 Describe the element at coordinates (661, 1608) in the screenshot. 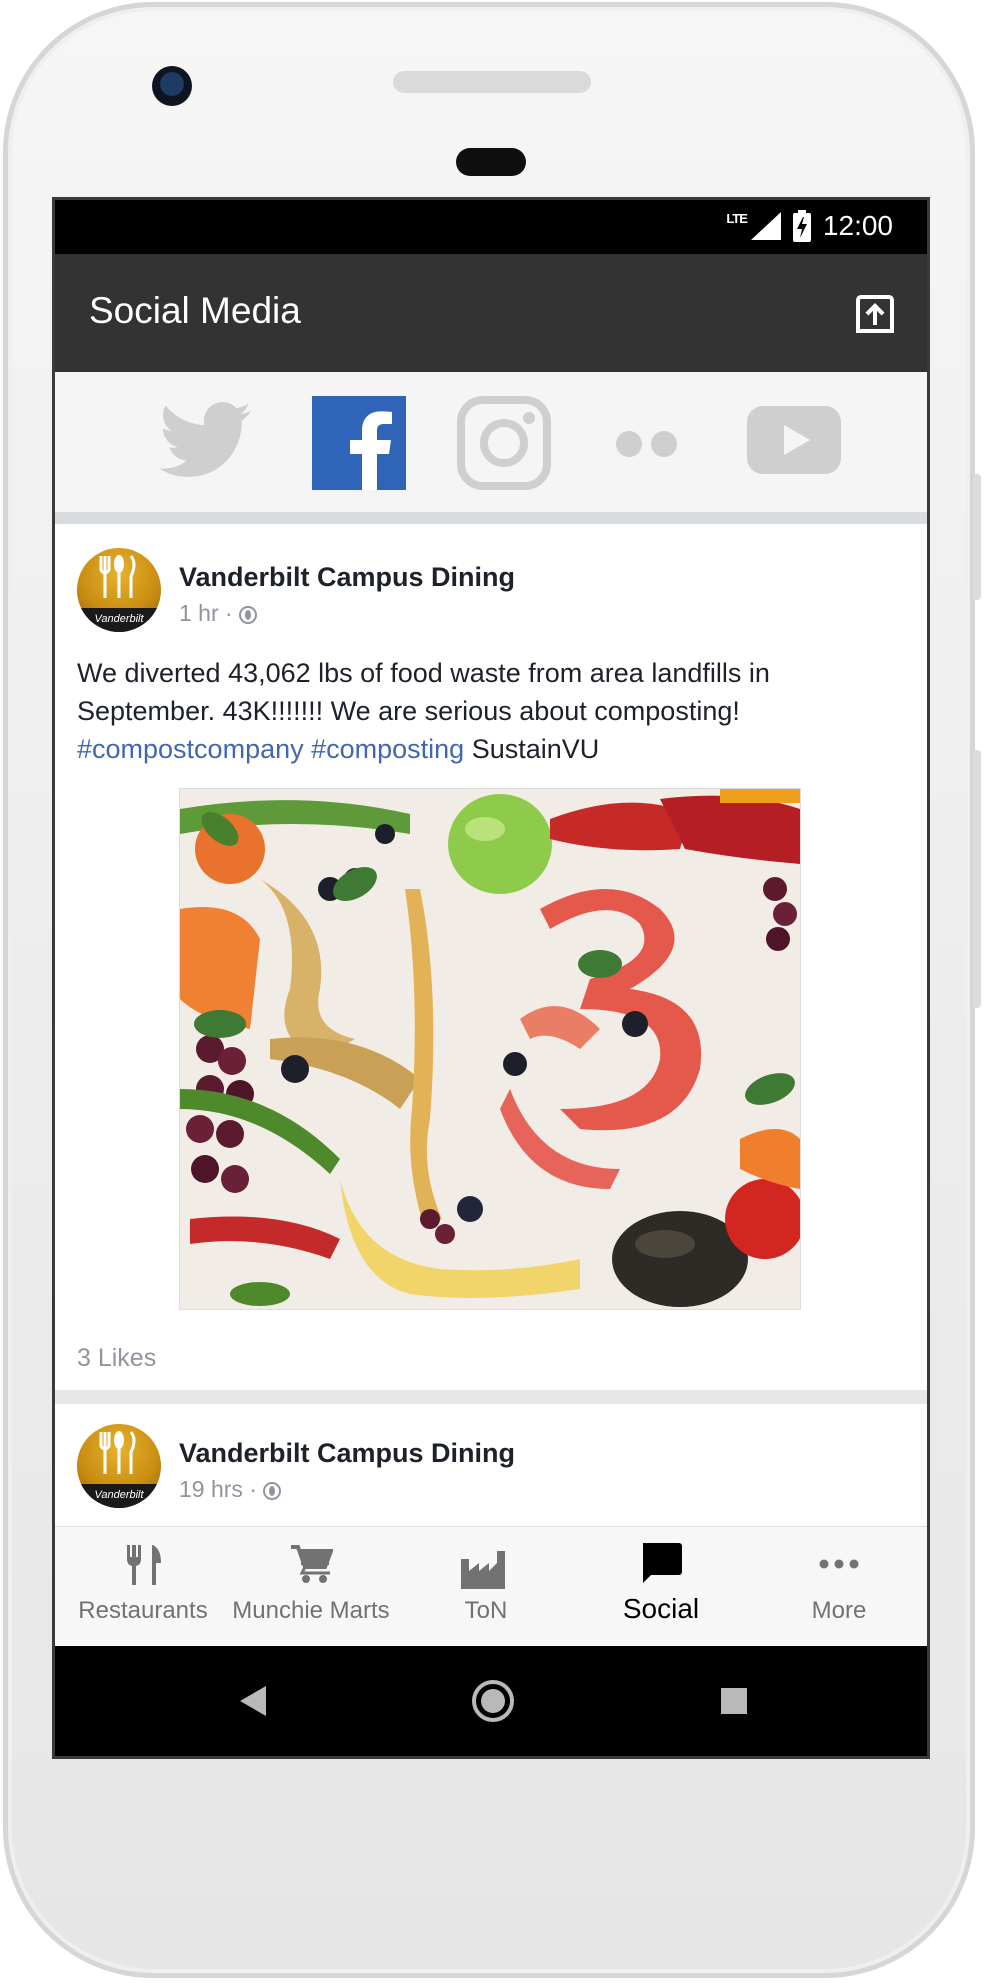

I see `nav-label: Social` at that location.